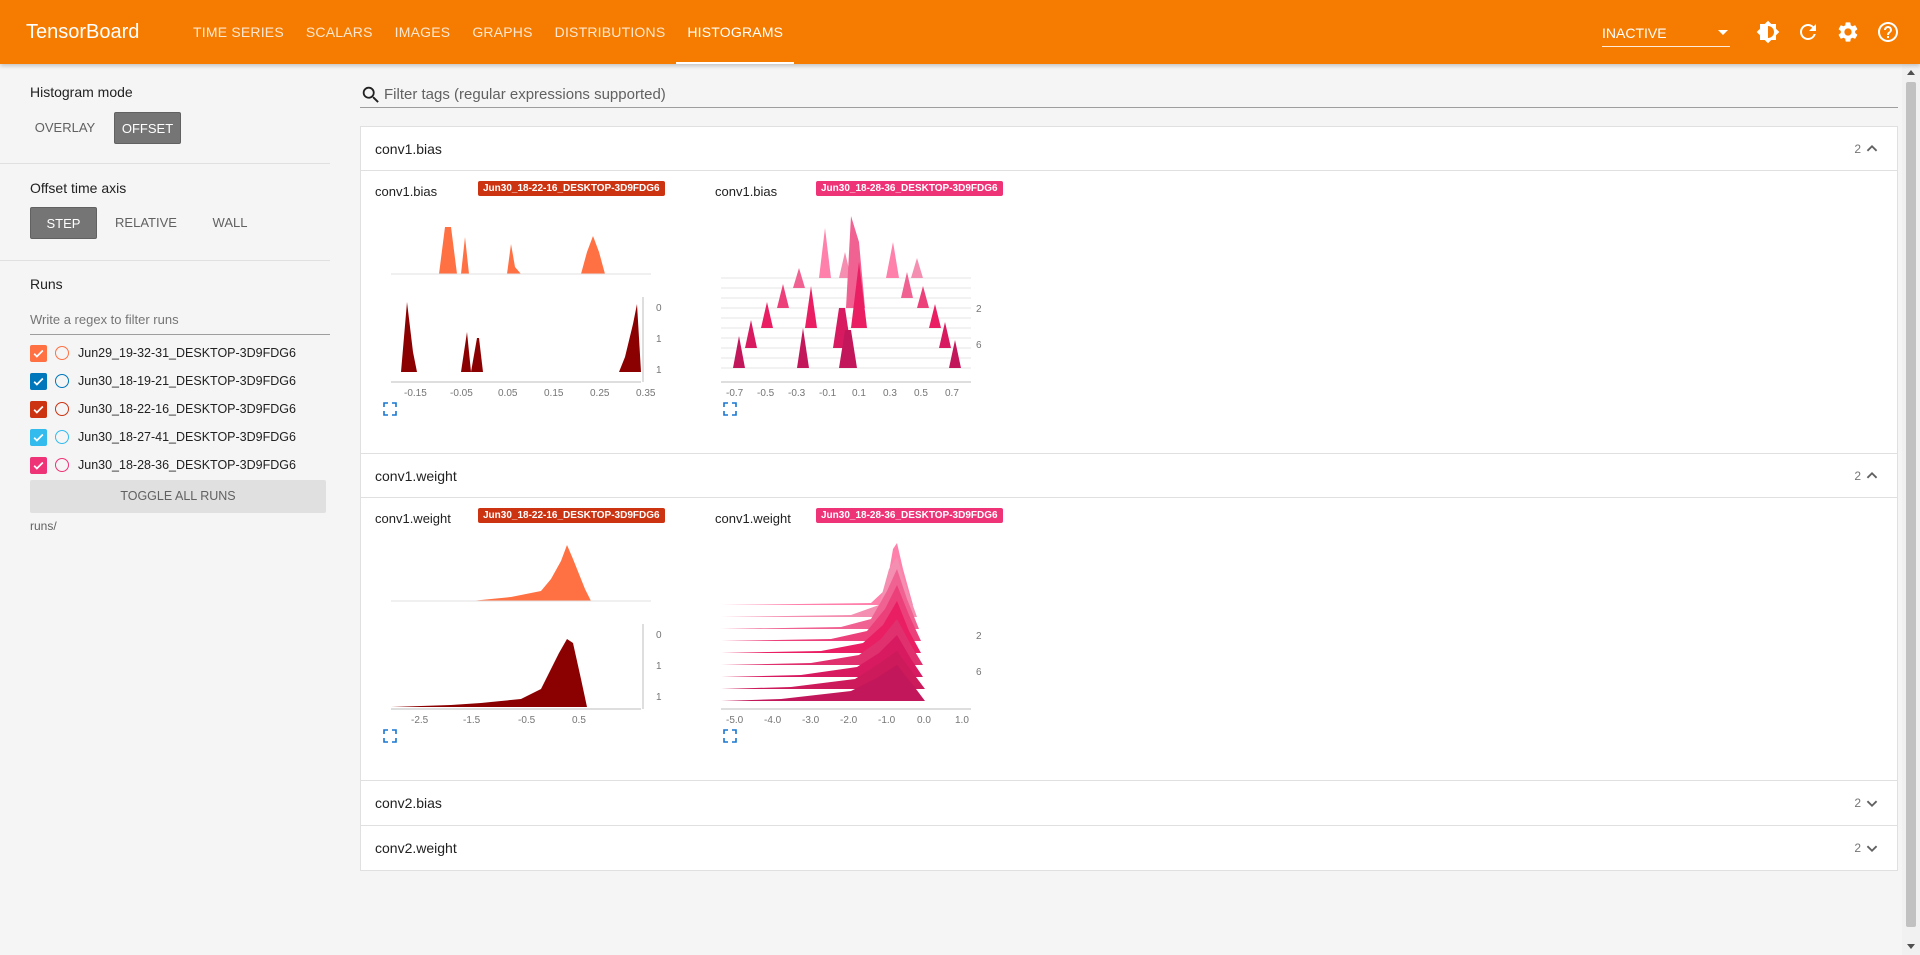 This screenshot has height=955, width=1920. Describe the element at coordinates (646, 393) in the screenshot. I see `x-tick: 0.35` at that location.